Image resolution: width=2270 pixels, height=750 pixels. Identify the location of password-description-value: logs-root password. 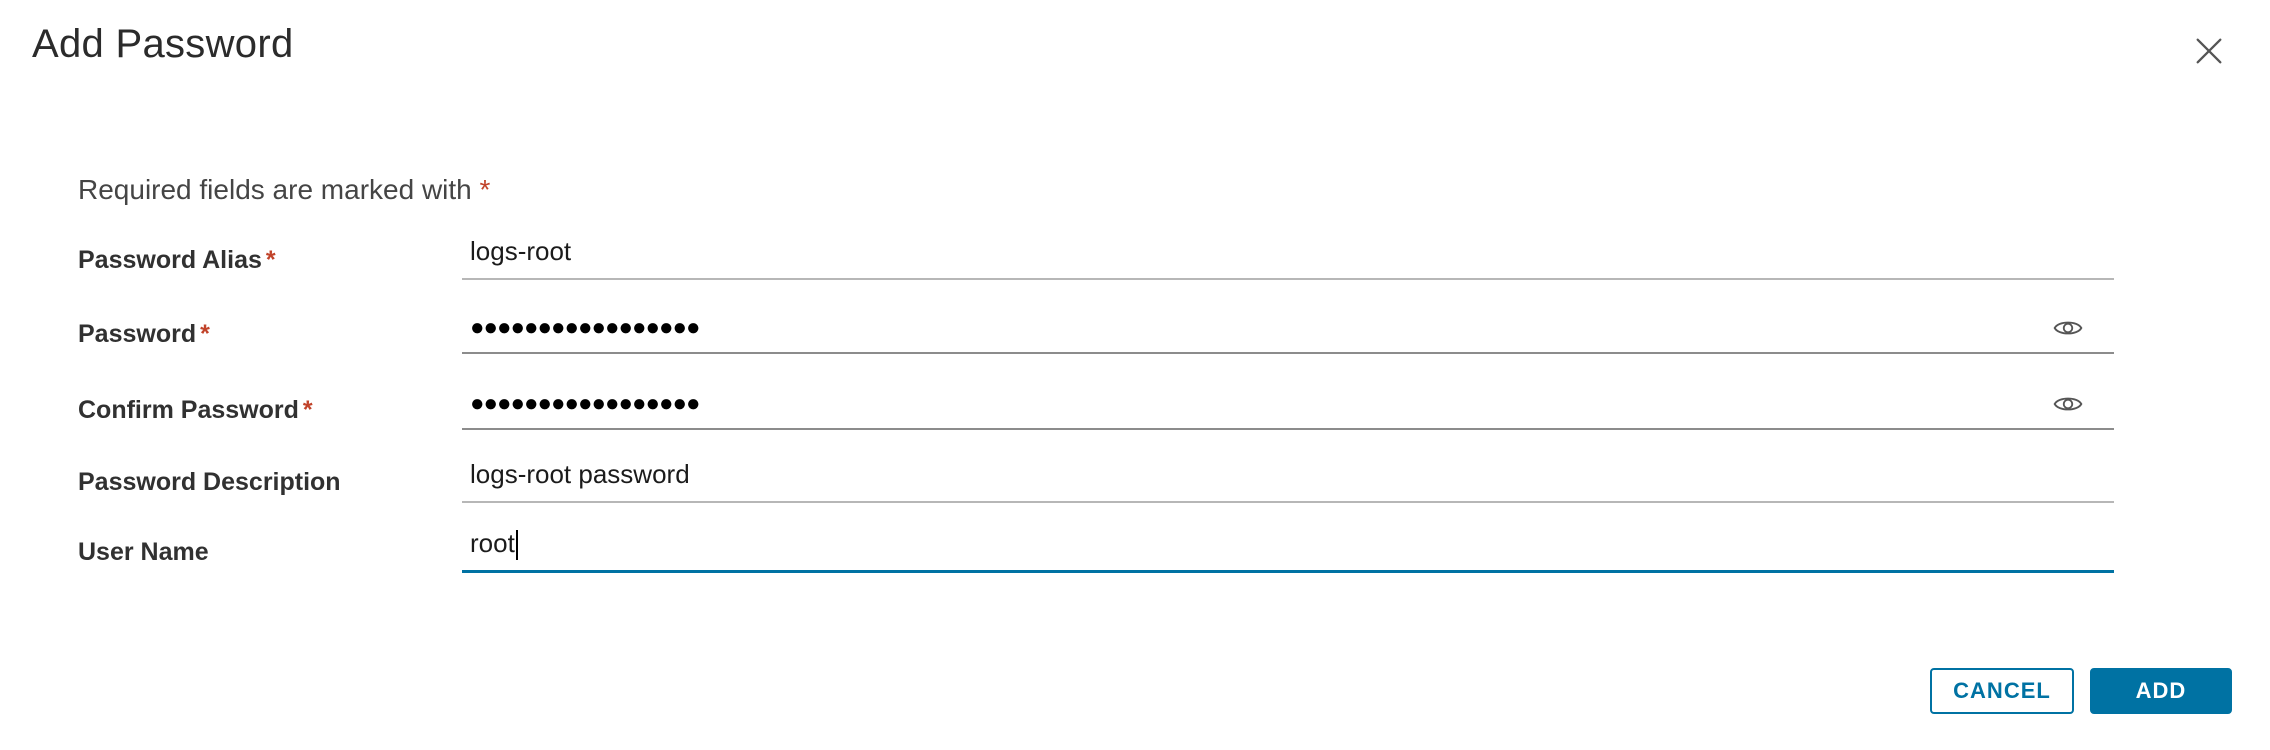
(580, 474).